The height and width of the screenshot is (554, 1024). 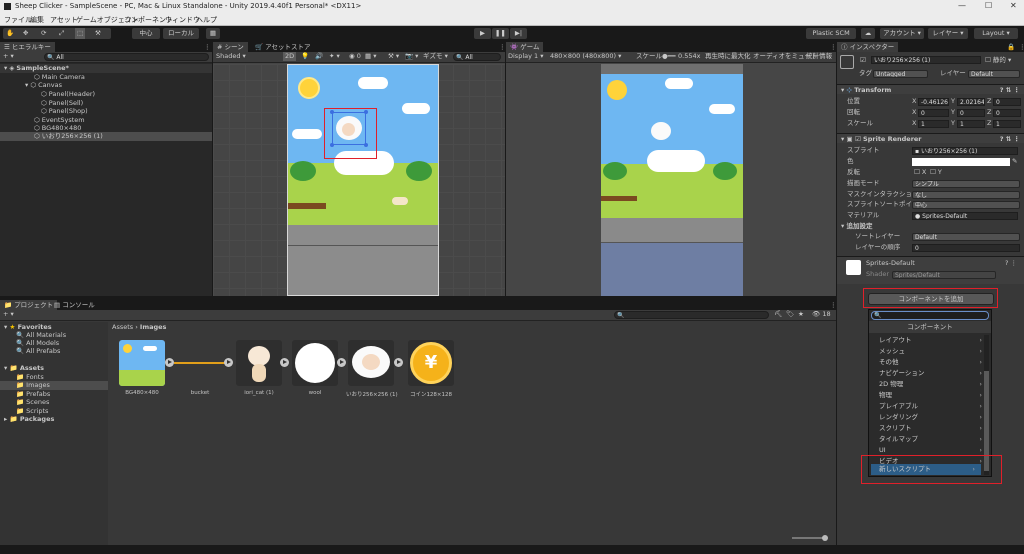 What do you see at coordinates (831, 33) in the screenshot?
I see `plastic-scm-button: Plastic SCM` at bounding box center [831, 33].